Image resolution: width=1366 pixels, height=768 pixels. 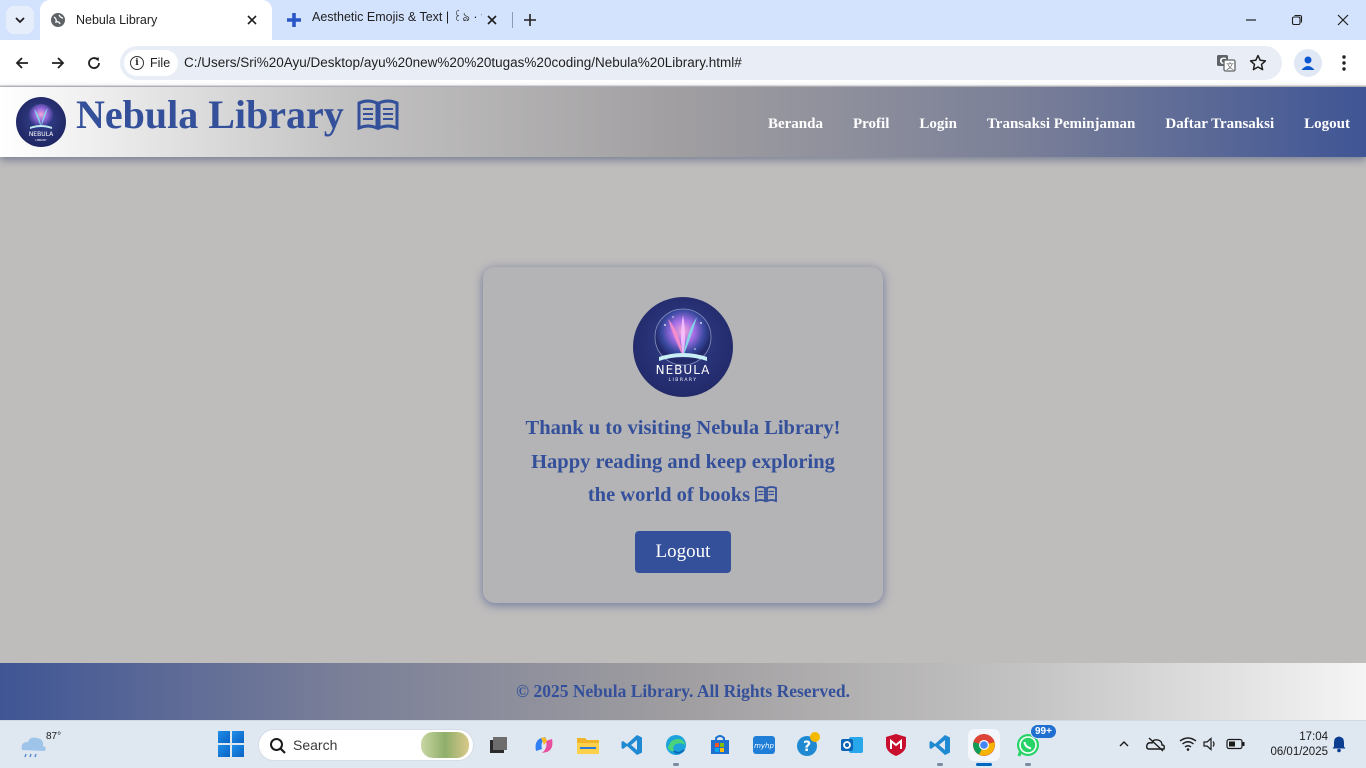 I want to click on logout-button: Logout, so click(x=683, y=552).